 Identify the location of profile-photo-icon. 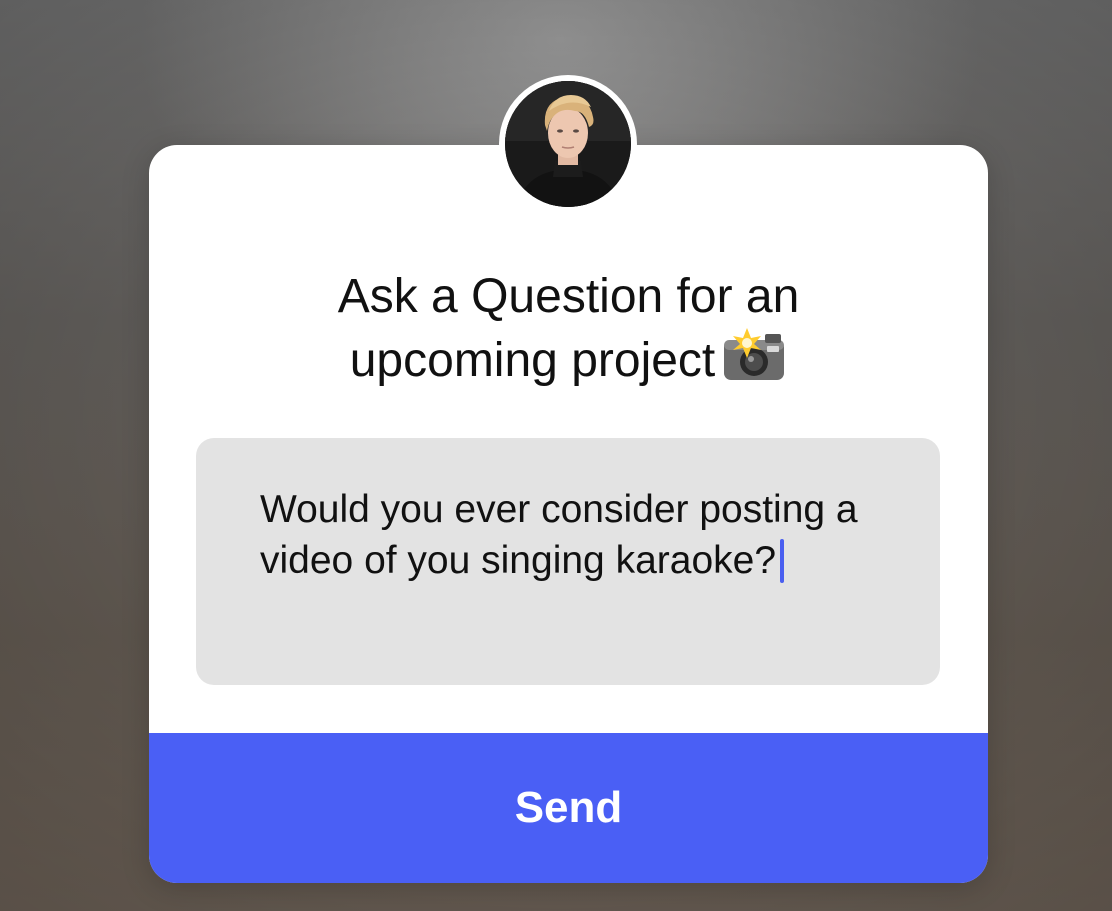
(568, 144).